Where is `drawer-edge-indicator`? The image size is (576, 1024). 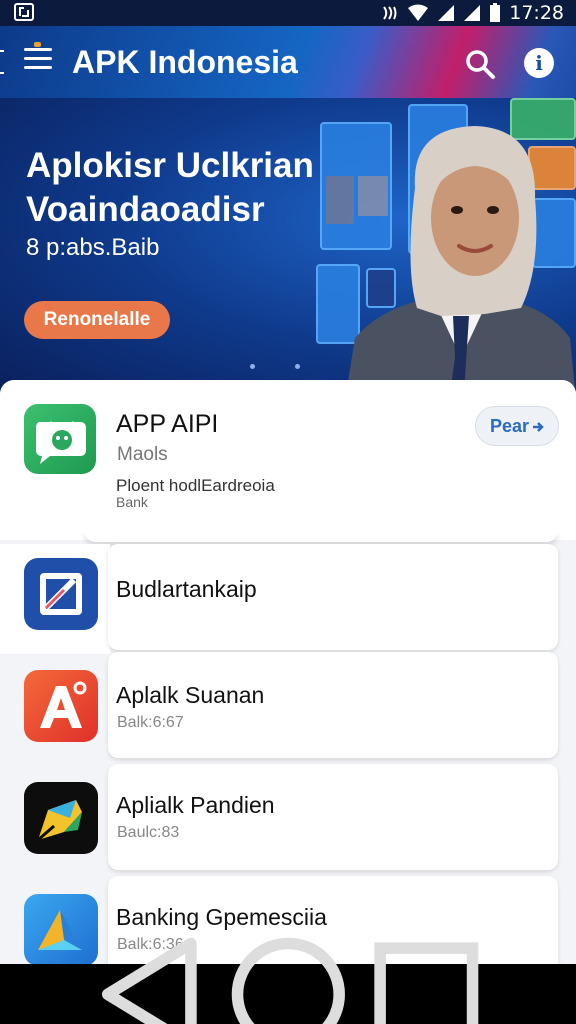 drawer-edge-indicator is located at coordinates (2, 62).